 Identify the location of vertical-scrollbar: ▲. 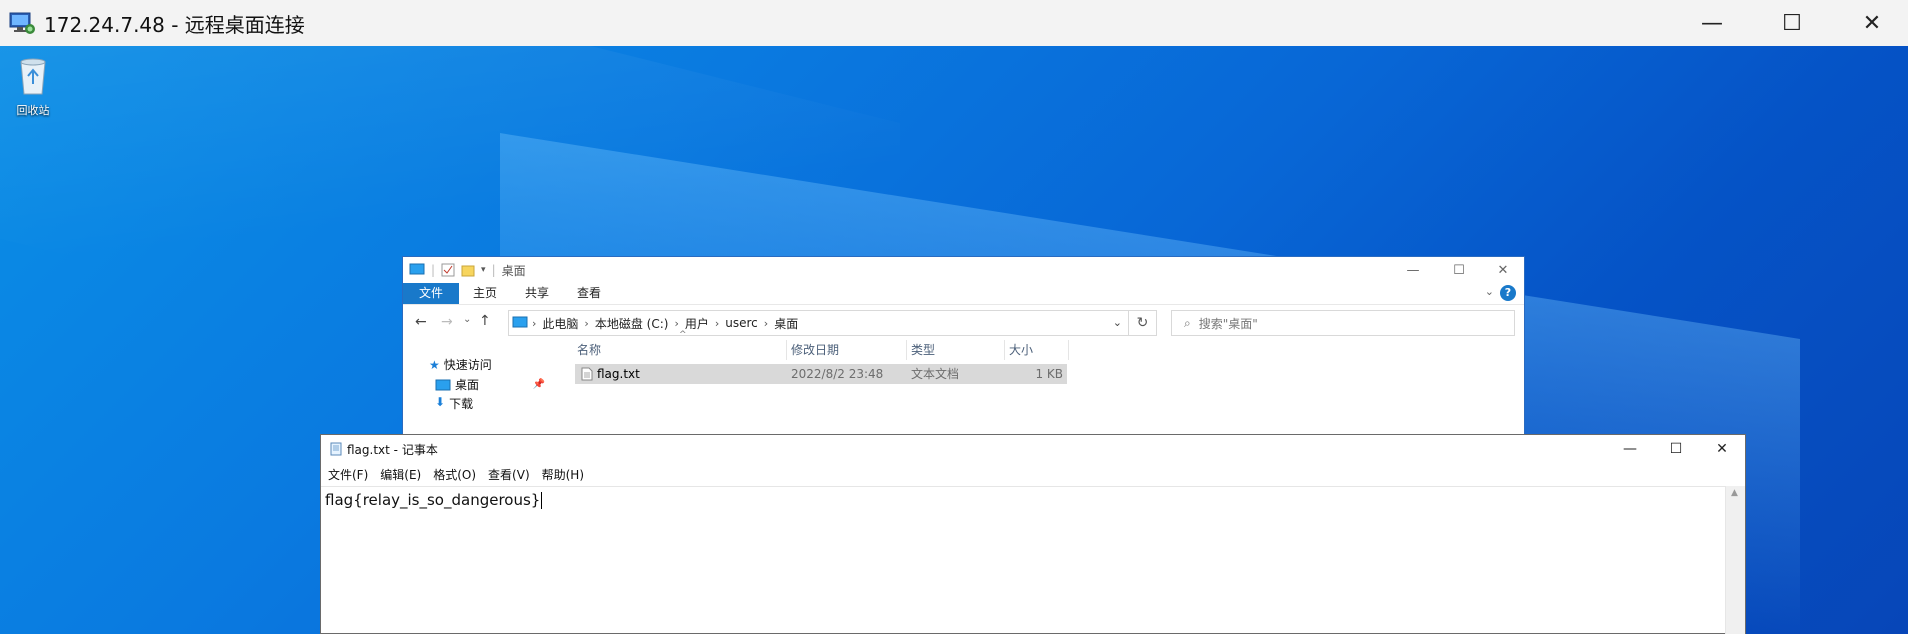
(1735, 560).